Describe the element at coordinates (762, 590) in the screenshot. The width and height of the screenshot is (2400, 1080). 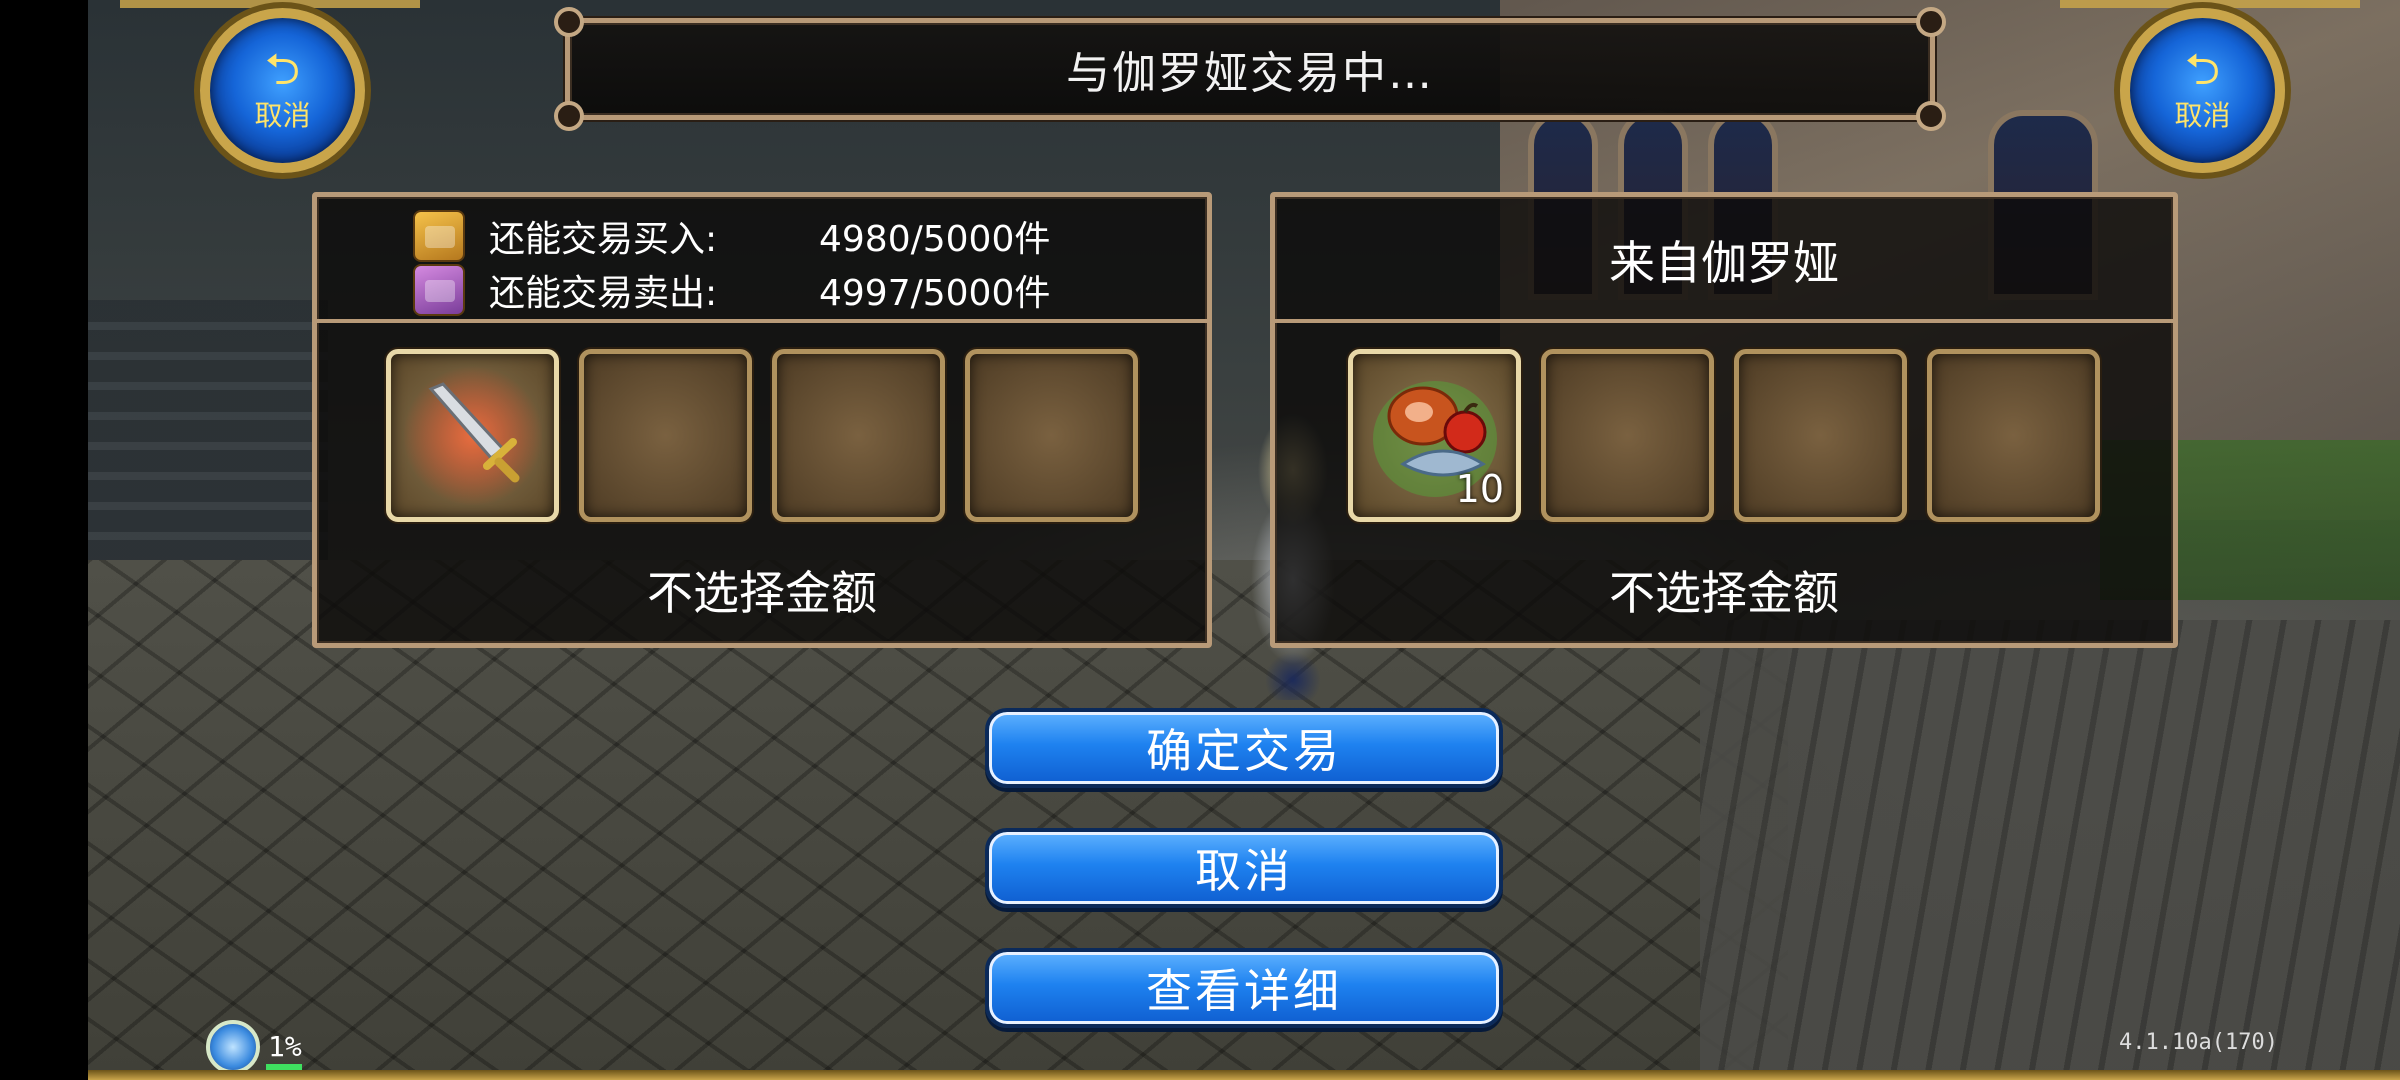
I see `money-select-left: 不选择金额` at that location.